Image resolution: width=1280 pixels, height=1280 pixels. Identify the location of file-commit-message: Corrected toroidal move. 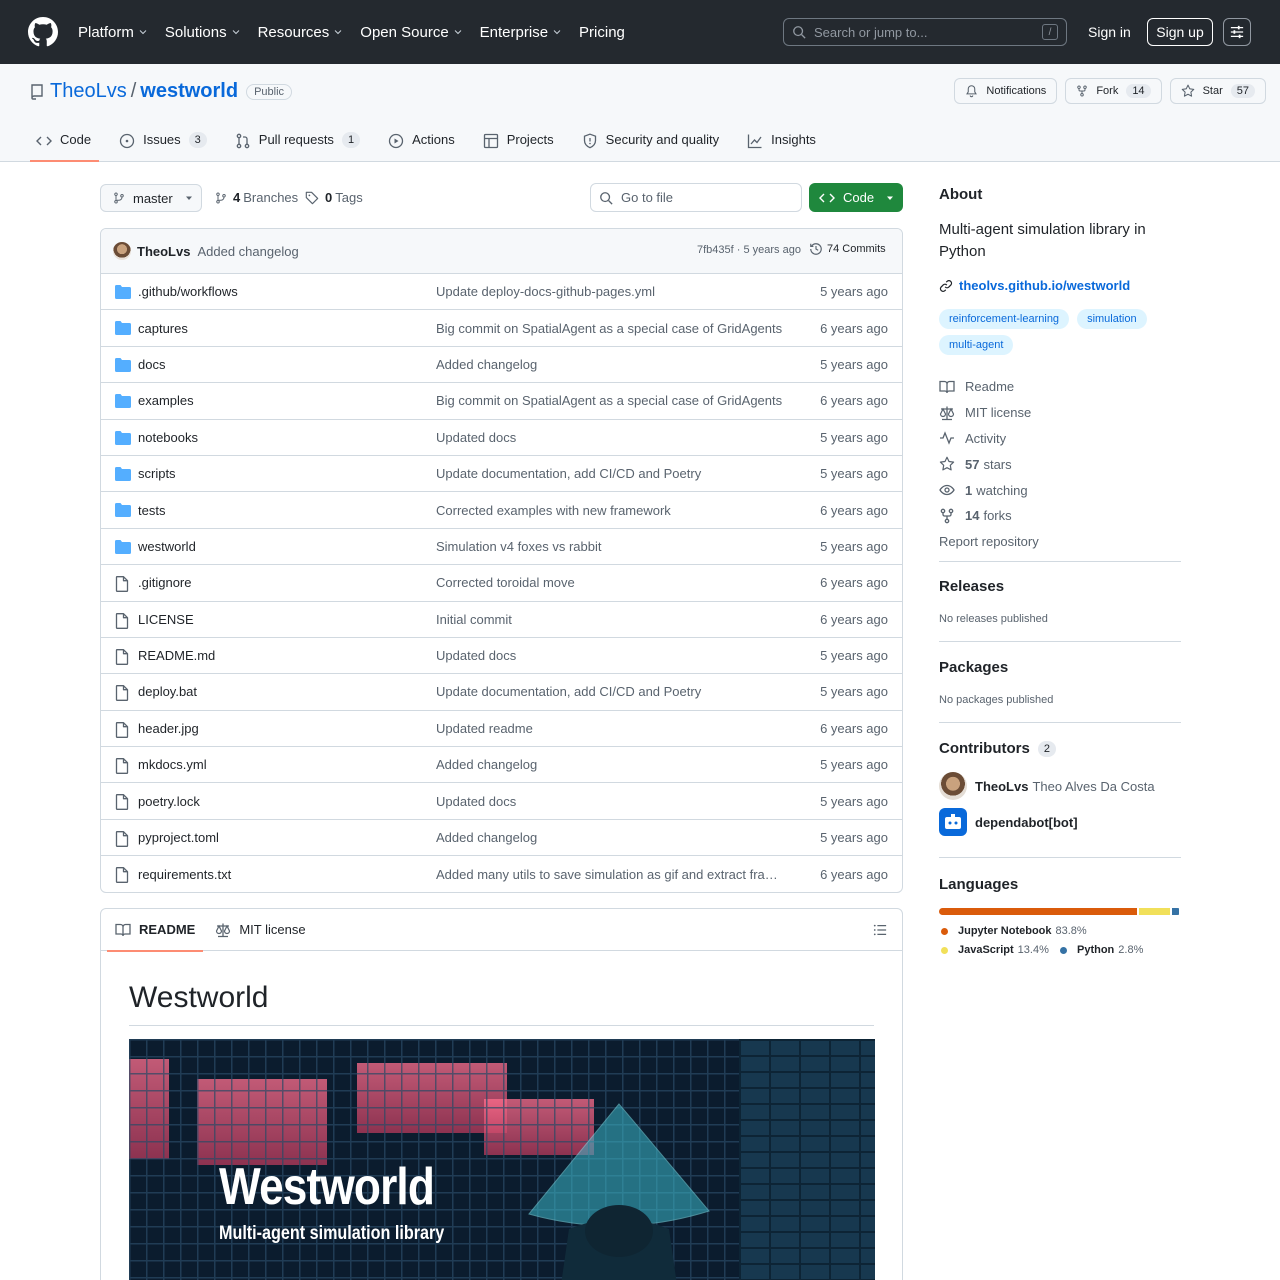
(611, 582).